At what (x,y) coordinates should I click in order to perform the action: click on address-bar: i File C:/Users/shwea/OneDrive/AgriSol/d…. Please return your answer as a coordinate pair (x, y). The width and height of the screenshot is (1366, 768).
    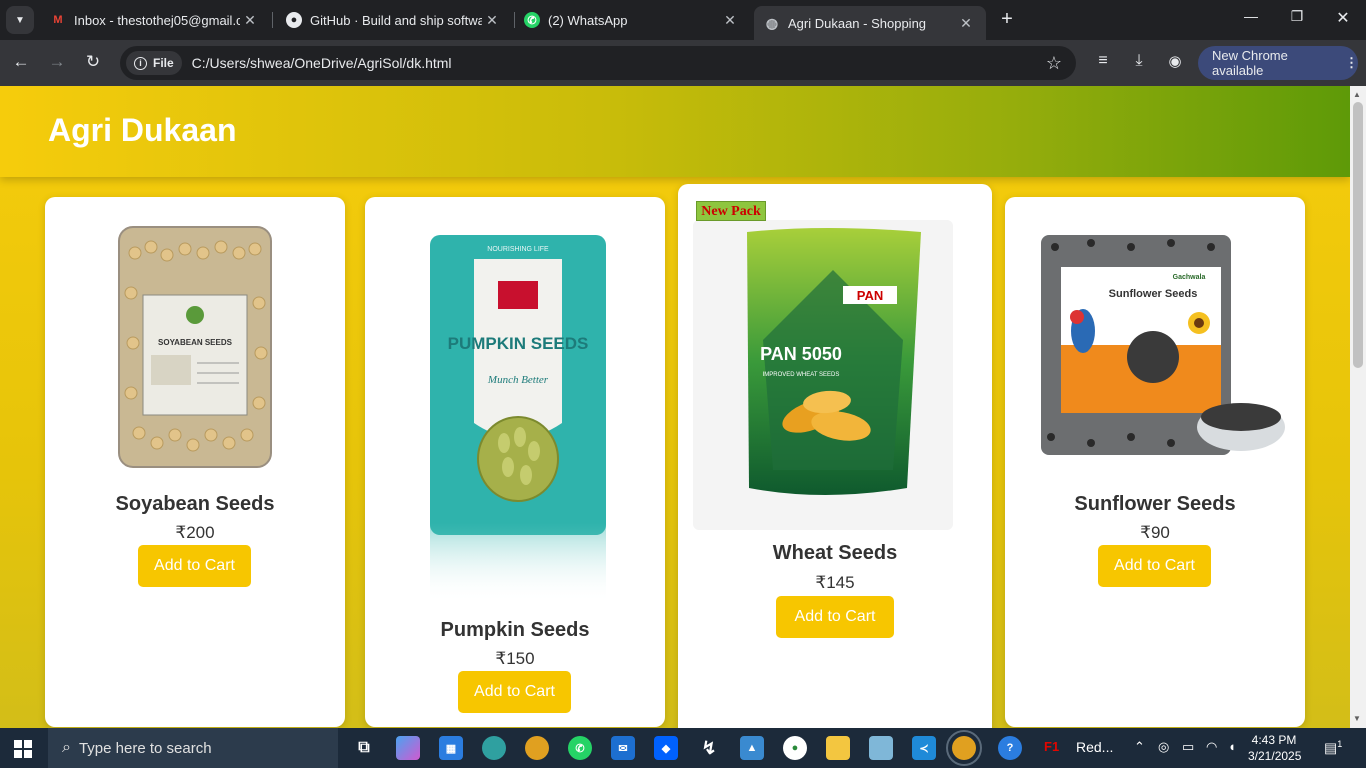
    Looking at the image, I should click on (598, 63).